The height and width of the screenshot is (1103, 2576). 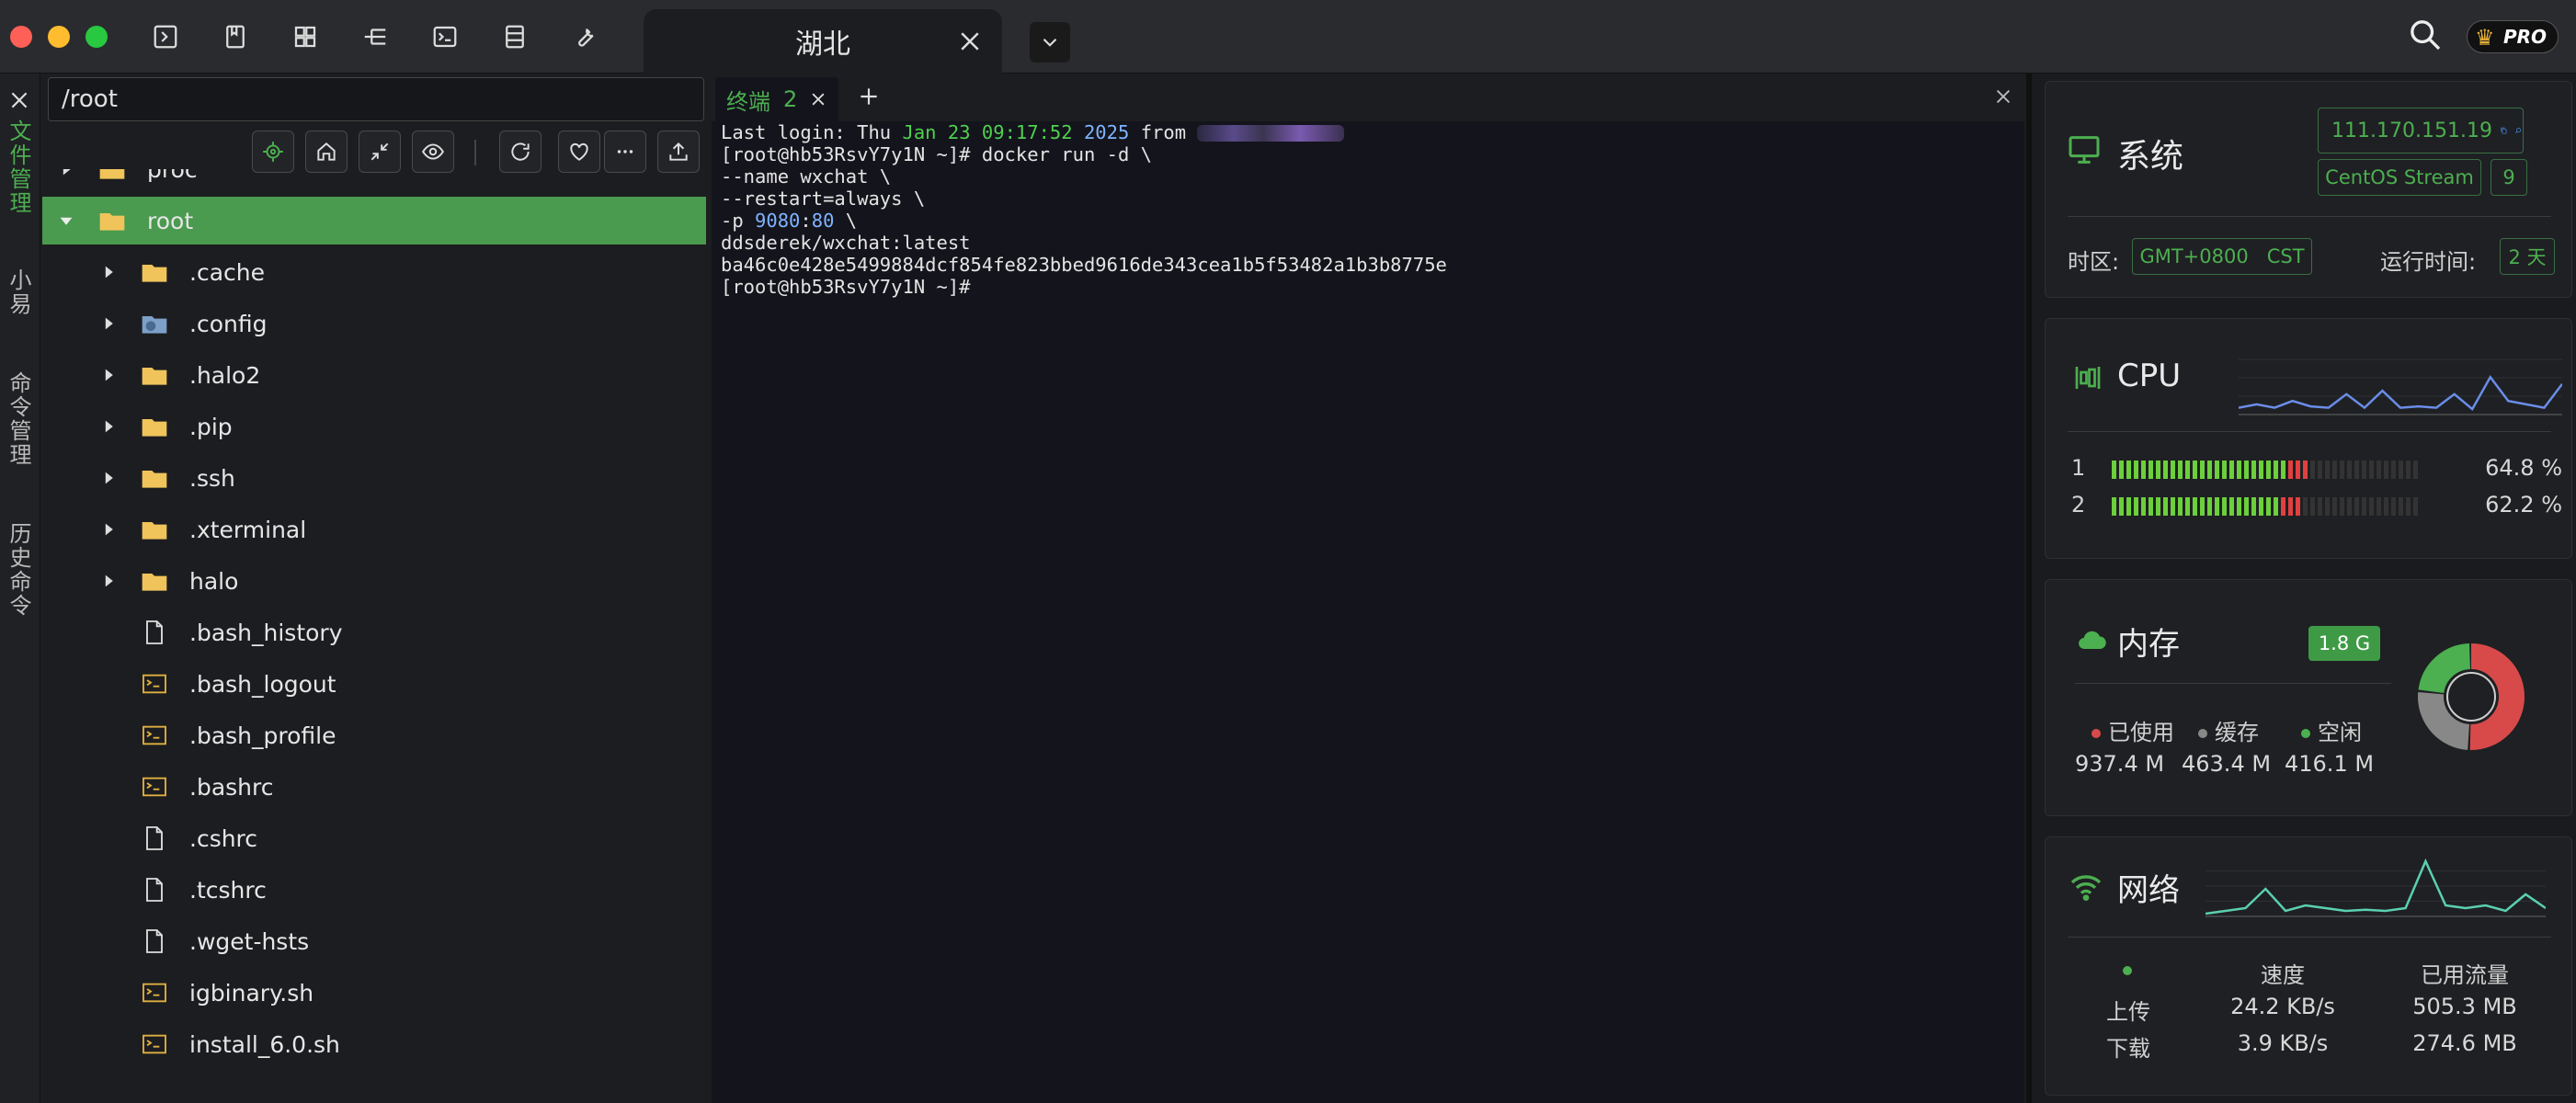 I want to click on rail-item-xiaoyi: 小易, so click(x=20, y=292).